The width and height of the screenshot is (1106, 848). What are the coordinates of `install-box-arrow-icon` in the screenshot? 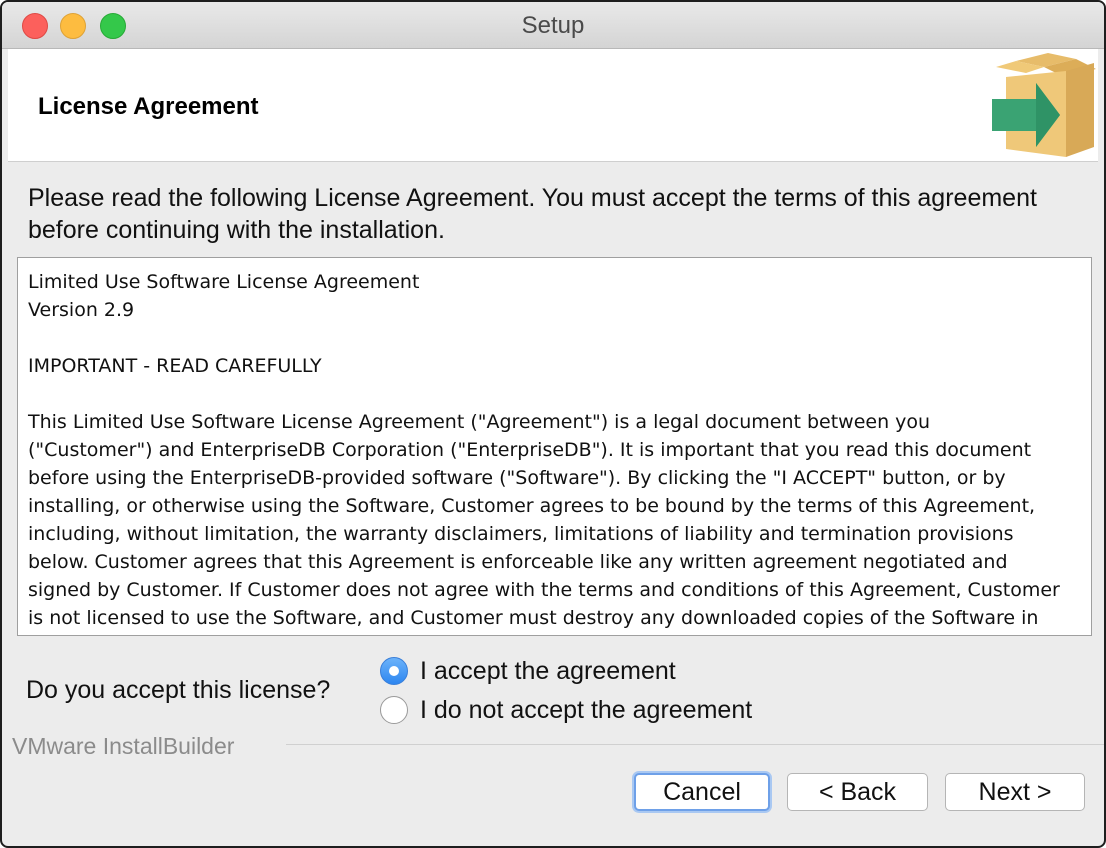 It's located at (1044, 105).